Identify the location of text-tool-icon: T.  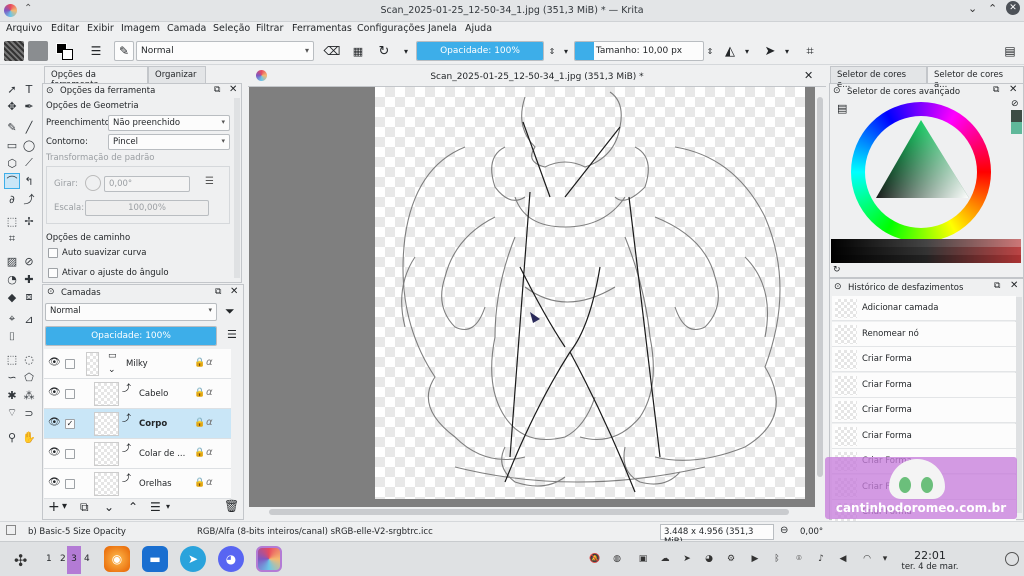
(29, 89).